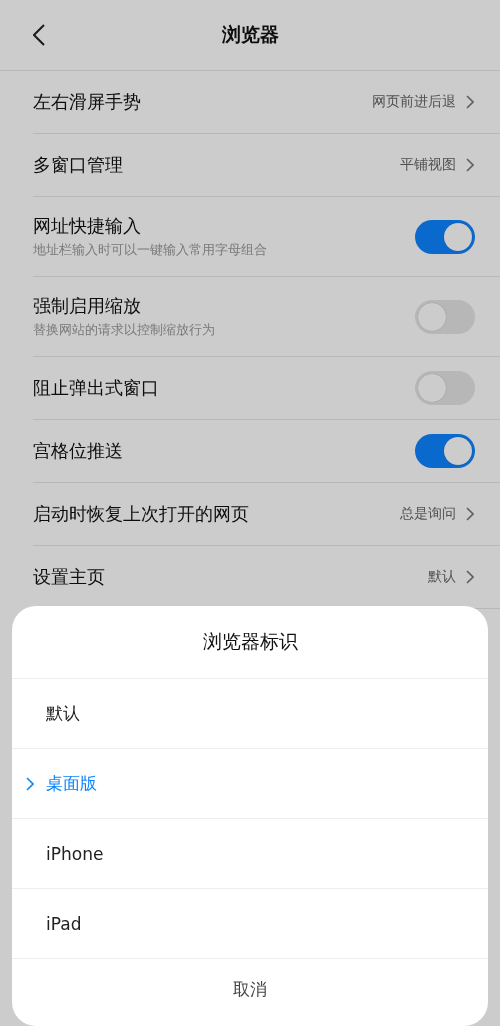  I want to click on back-icon, so click(39, 35).